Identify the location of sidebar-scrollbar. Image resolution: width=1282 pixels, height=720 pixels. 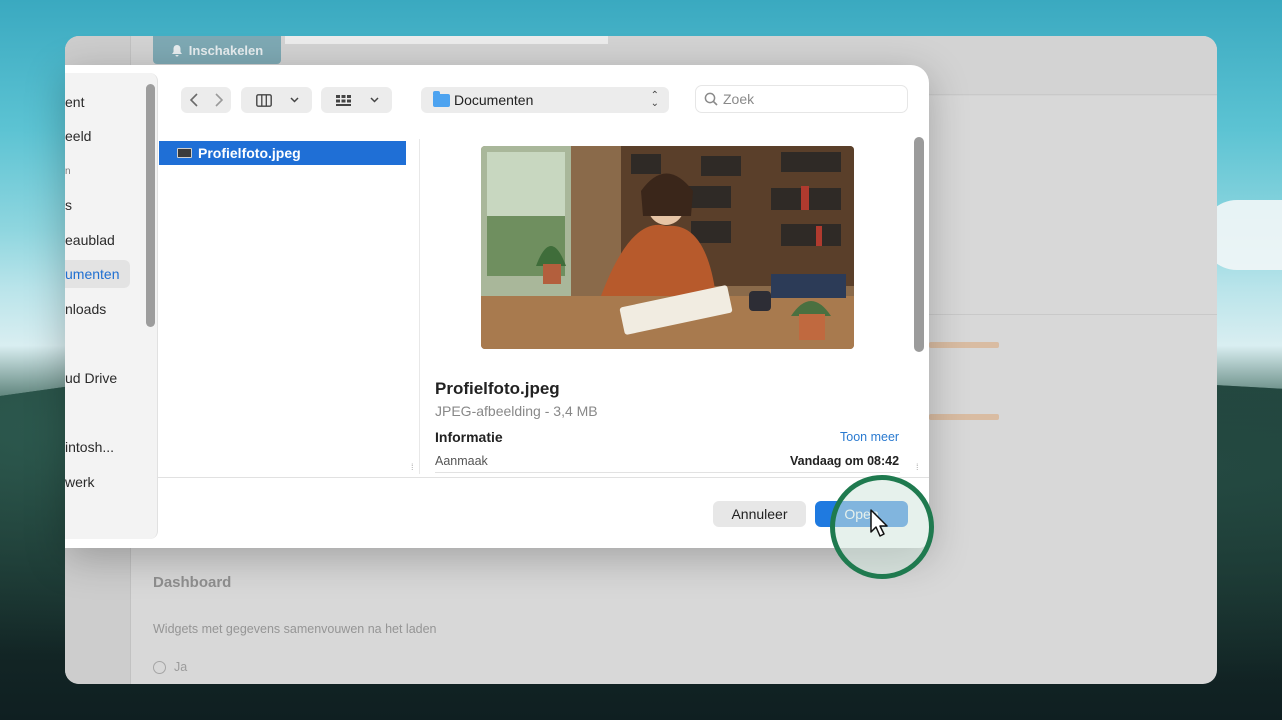
(150, 205).